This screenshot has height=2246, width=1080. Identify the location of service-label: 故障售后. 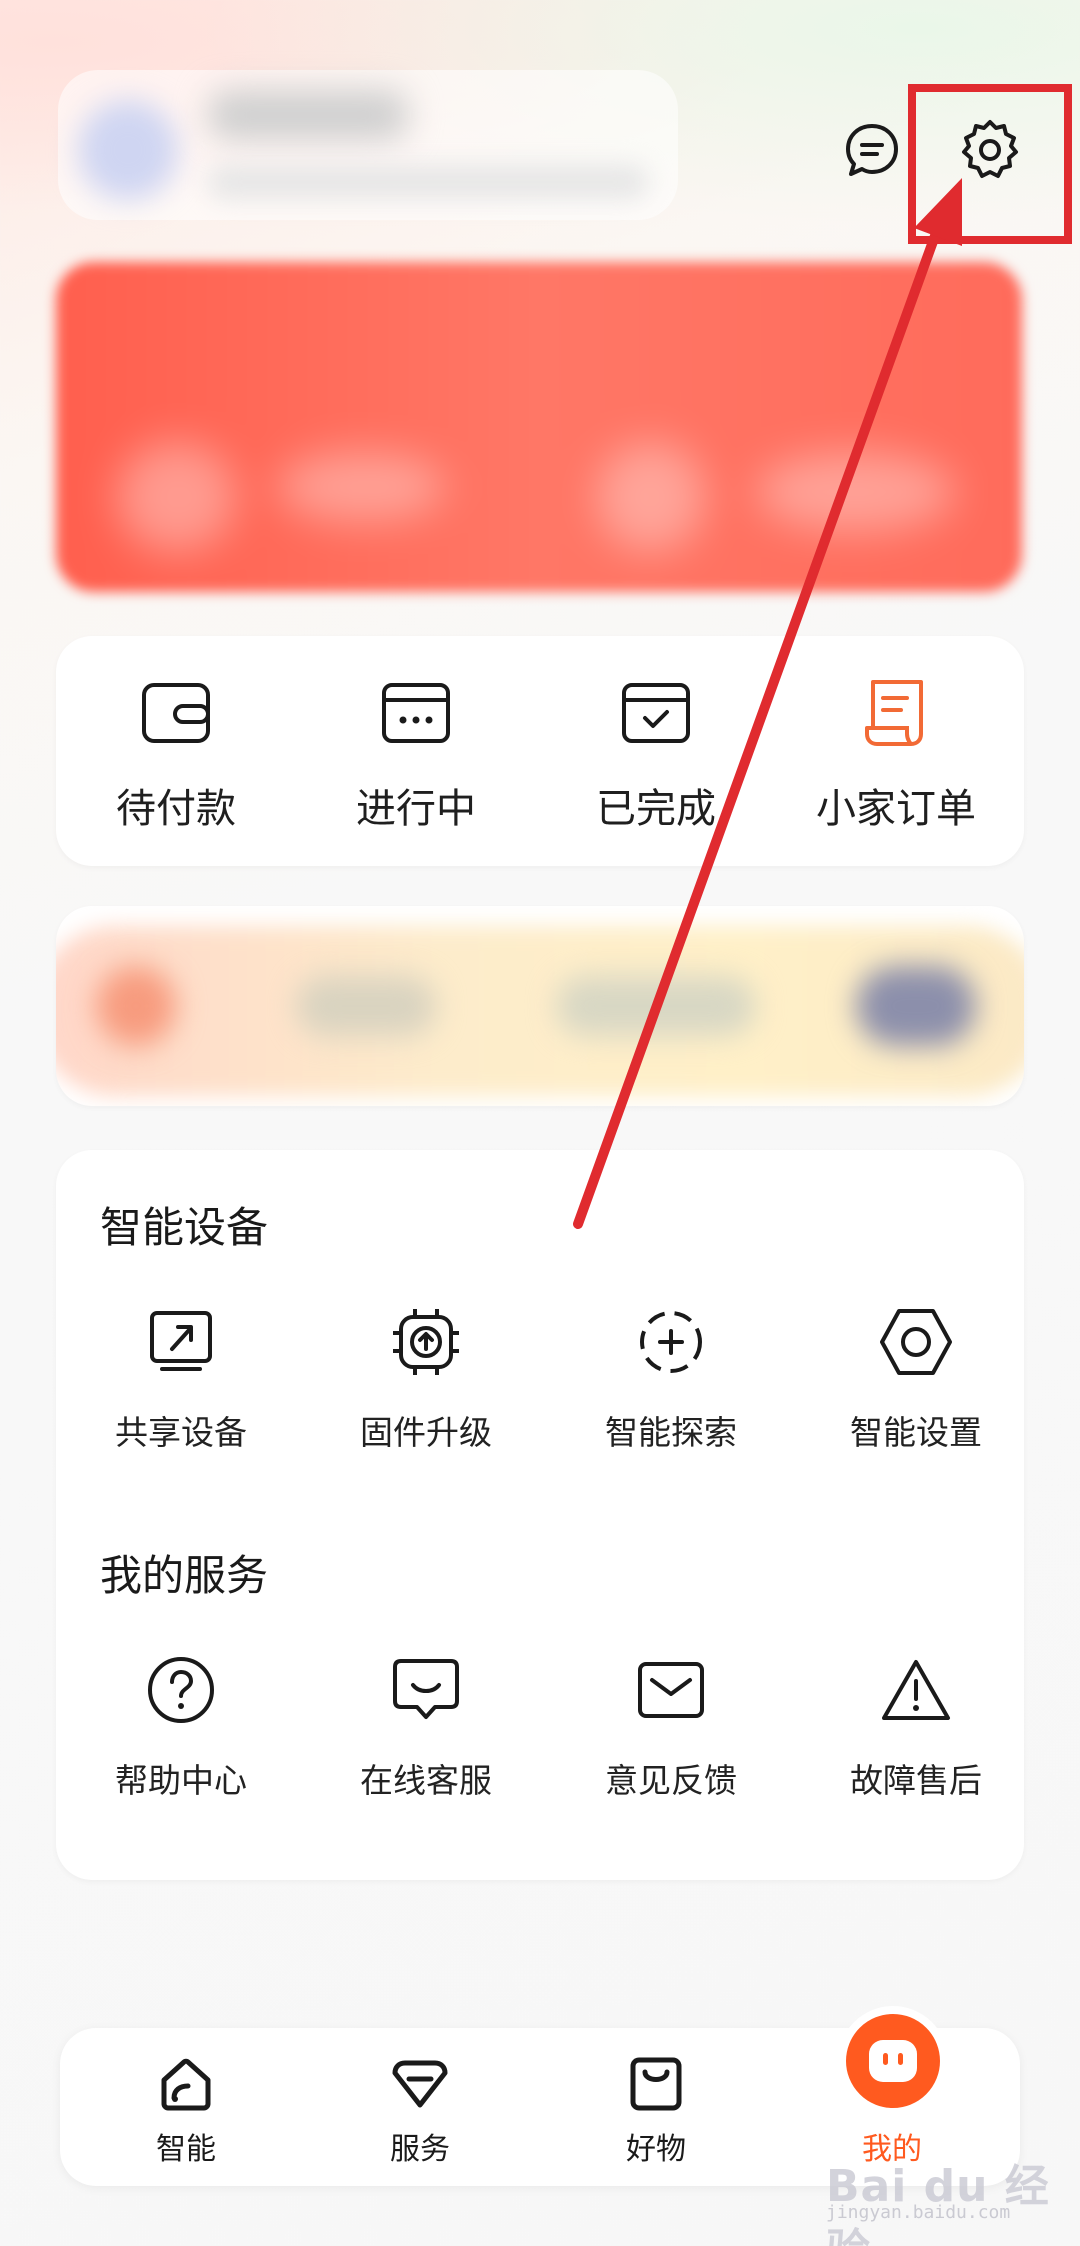
(916, 1780).